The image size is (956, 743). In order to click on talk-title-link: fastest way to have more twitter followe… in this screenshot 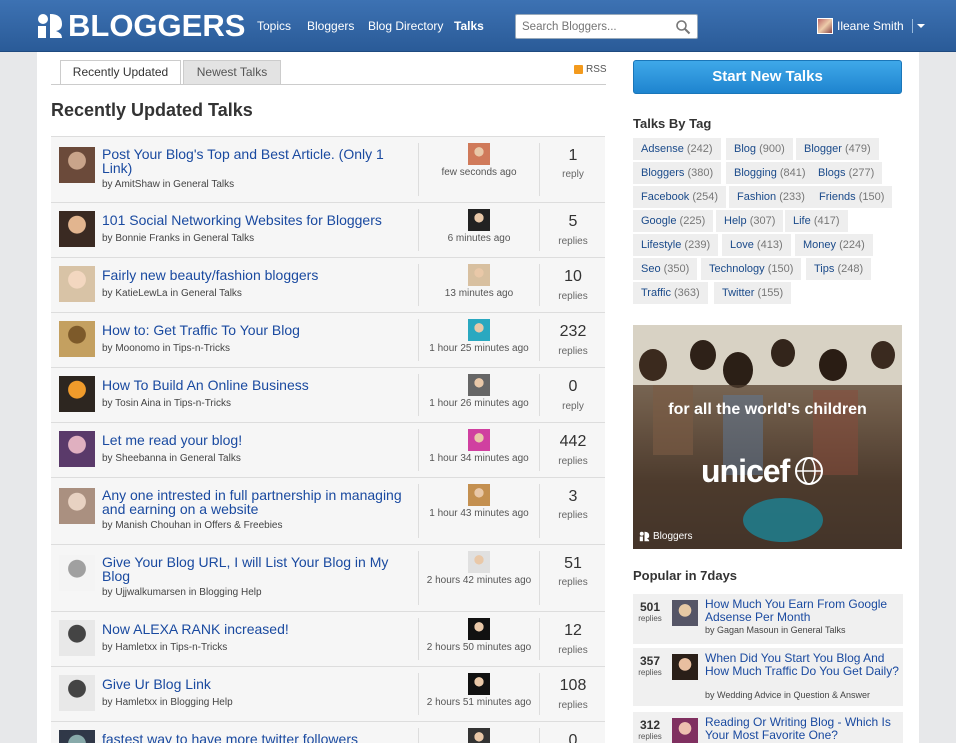, I will do `click(257, 737)`.